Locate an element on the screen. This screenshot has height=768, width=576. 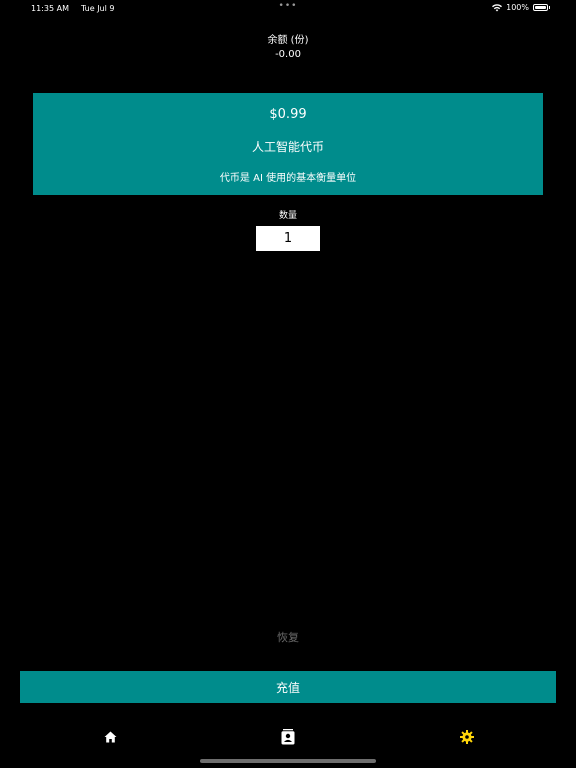
status-time: 11:35 AM is located at coordinates (50, 8).